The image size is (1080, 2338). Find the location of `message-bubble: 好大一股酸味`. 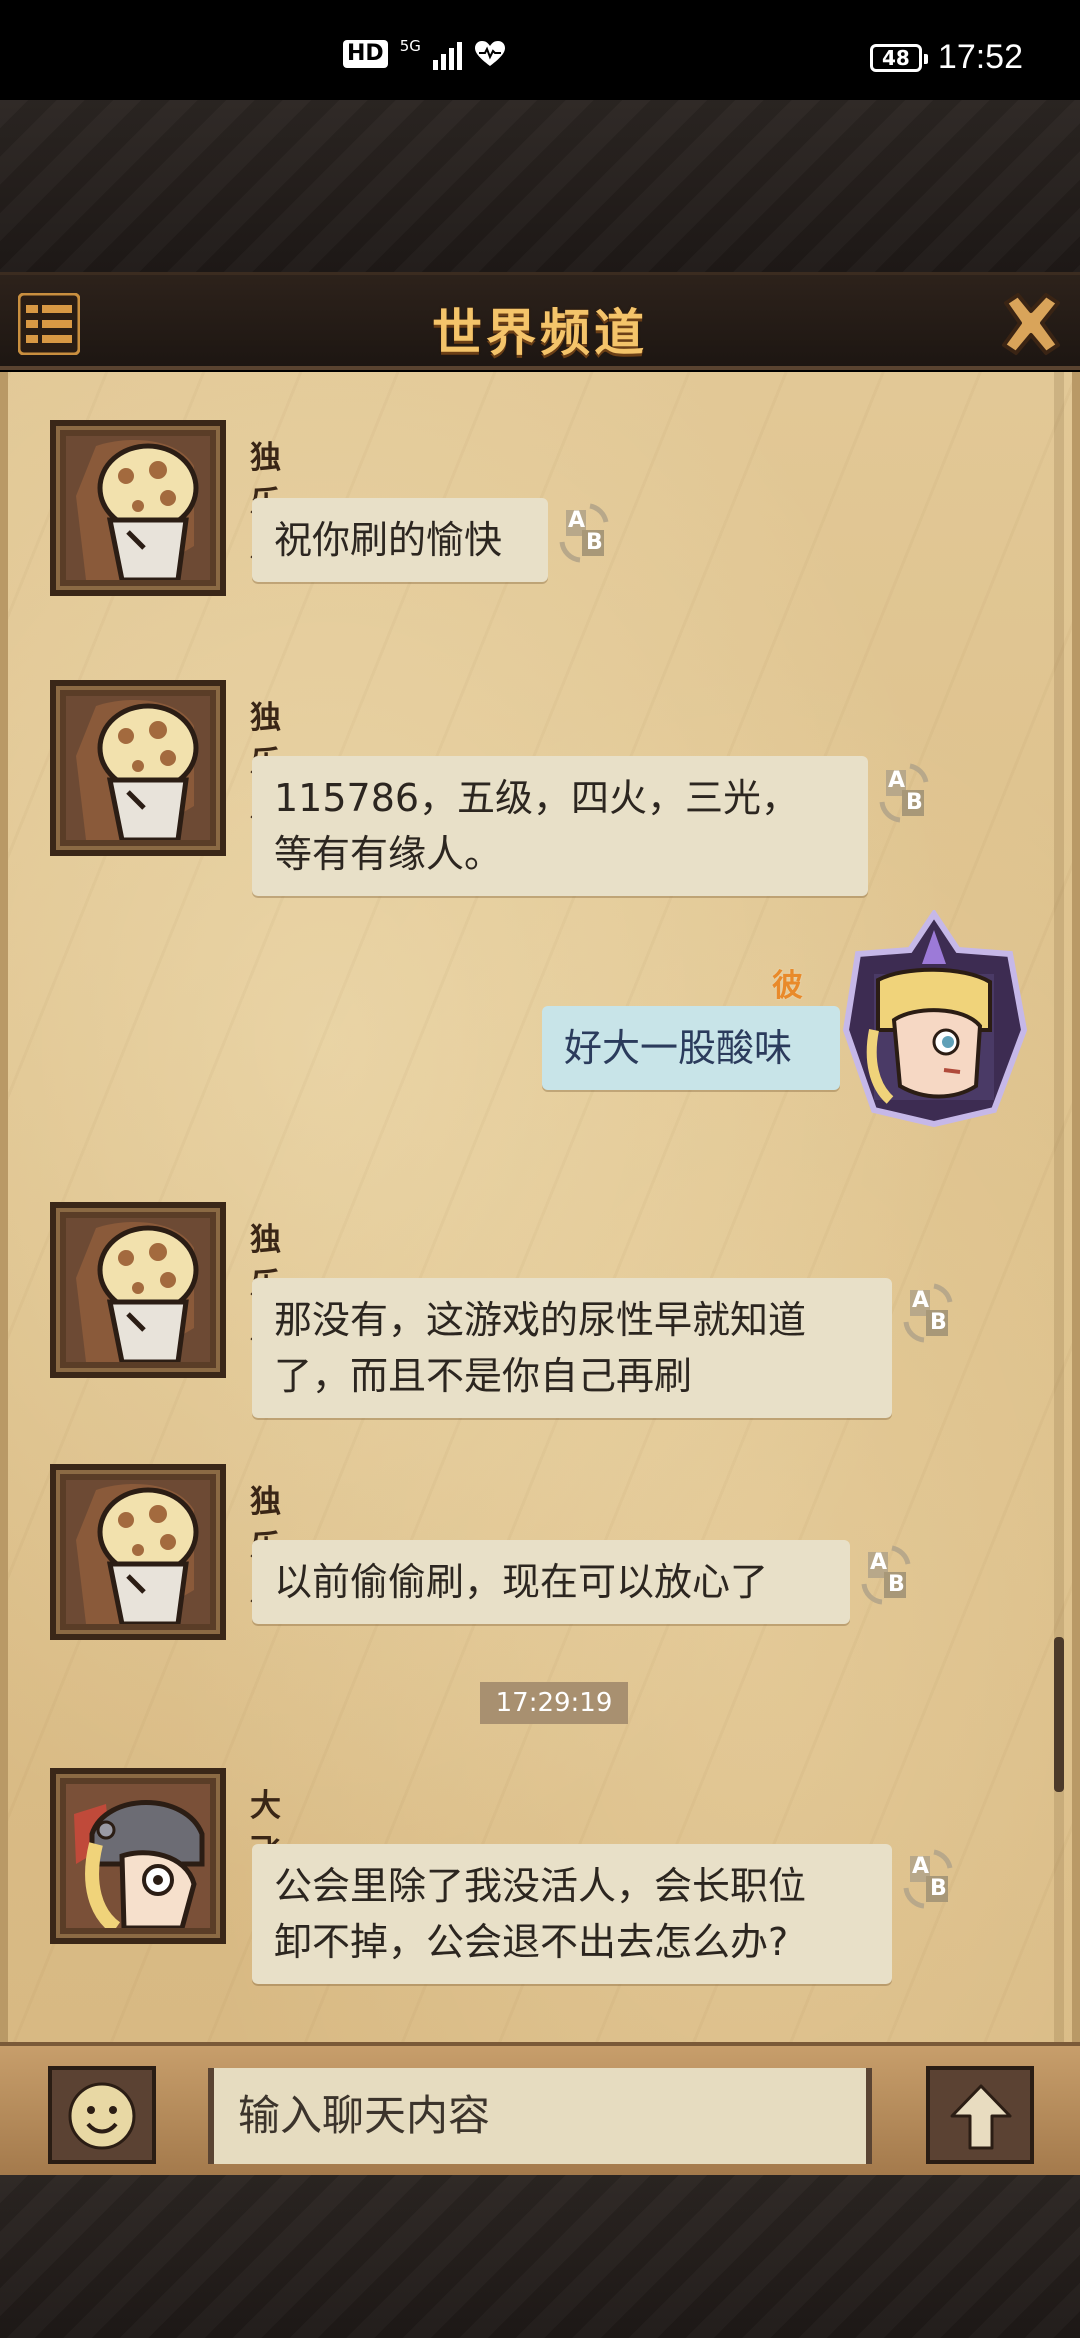

message-bubble: 好大一股酸味 is located at coordinates (691, 1048).